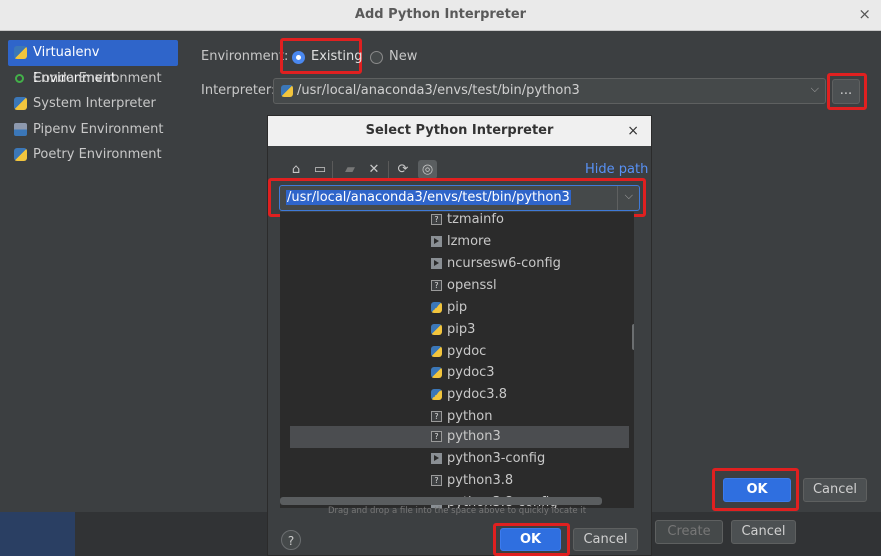 The width and height of the screenshot is (881, 556). Describe the element at coordinates (291, 540) in the screenshot. I see `help-icon: ?` at that location.